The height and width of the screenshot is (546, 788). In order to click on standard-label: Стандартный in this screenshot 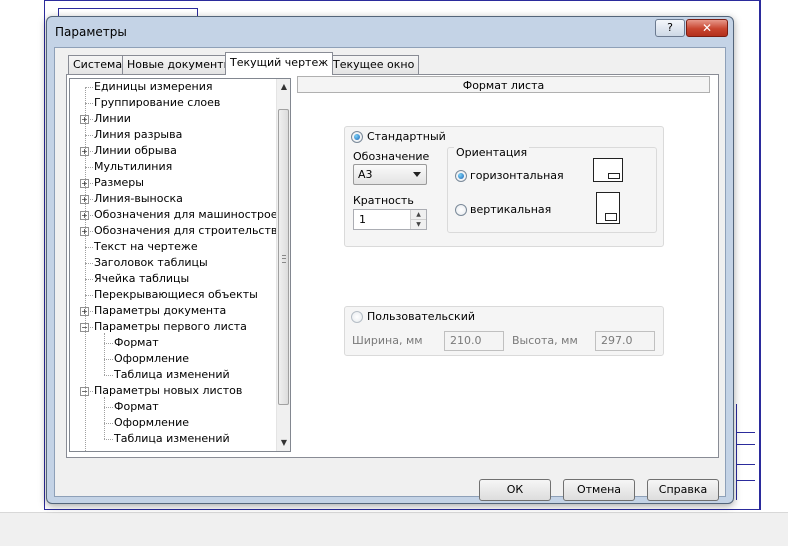, I will do `click(406, 136)`.